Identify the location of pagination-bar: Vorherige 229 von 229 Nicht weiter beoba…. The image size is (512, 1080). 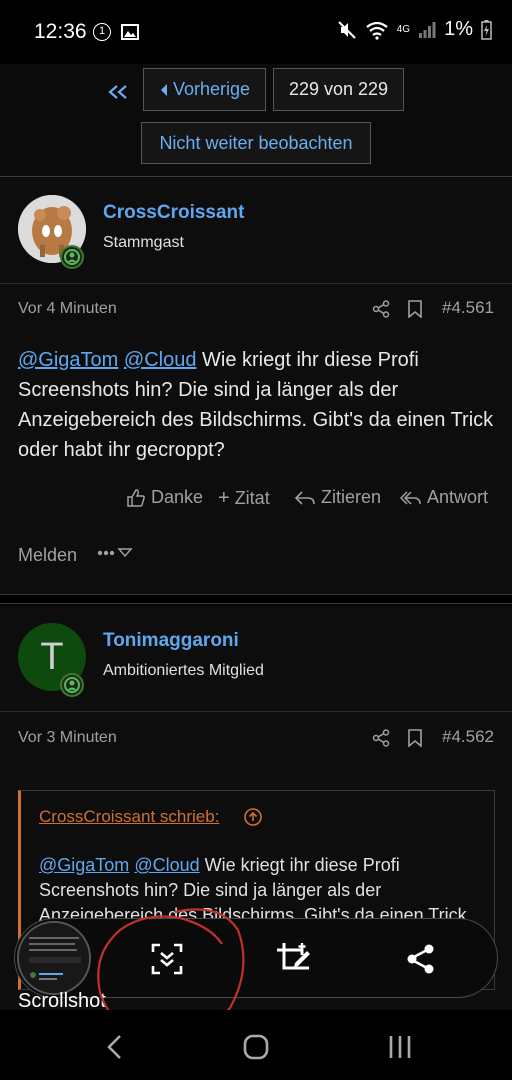
(256, 120).